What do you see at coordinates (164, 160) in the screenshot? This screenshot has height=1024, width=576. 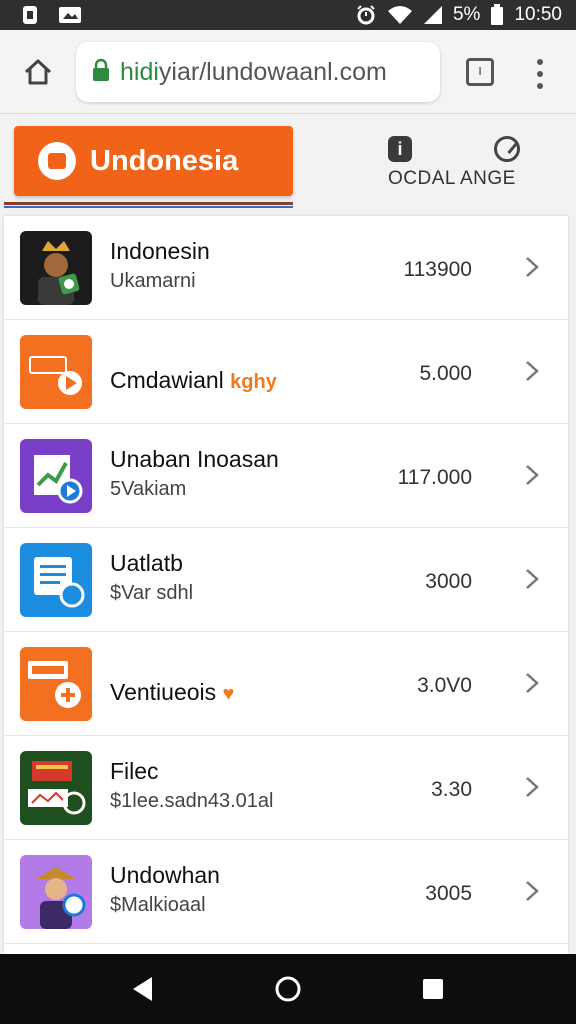 I see `brand-label: Undonesia` at bounding box center [164, 160].